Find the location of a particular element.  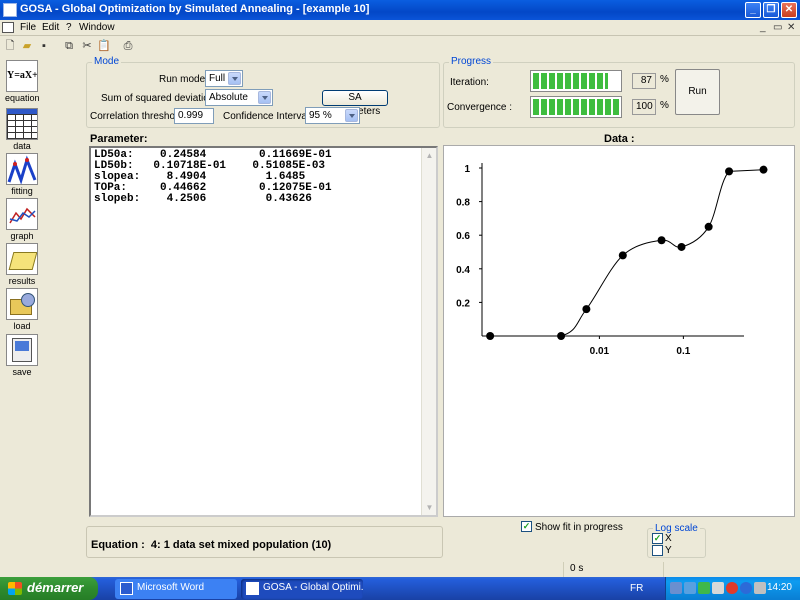

sidebar-item-equation: Y=aX+b equation is located at coordinates (22, 81).